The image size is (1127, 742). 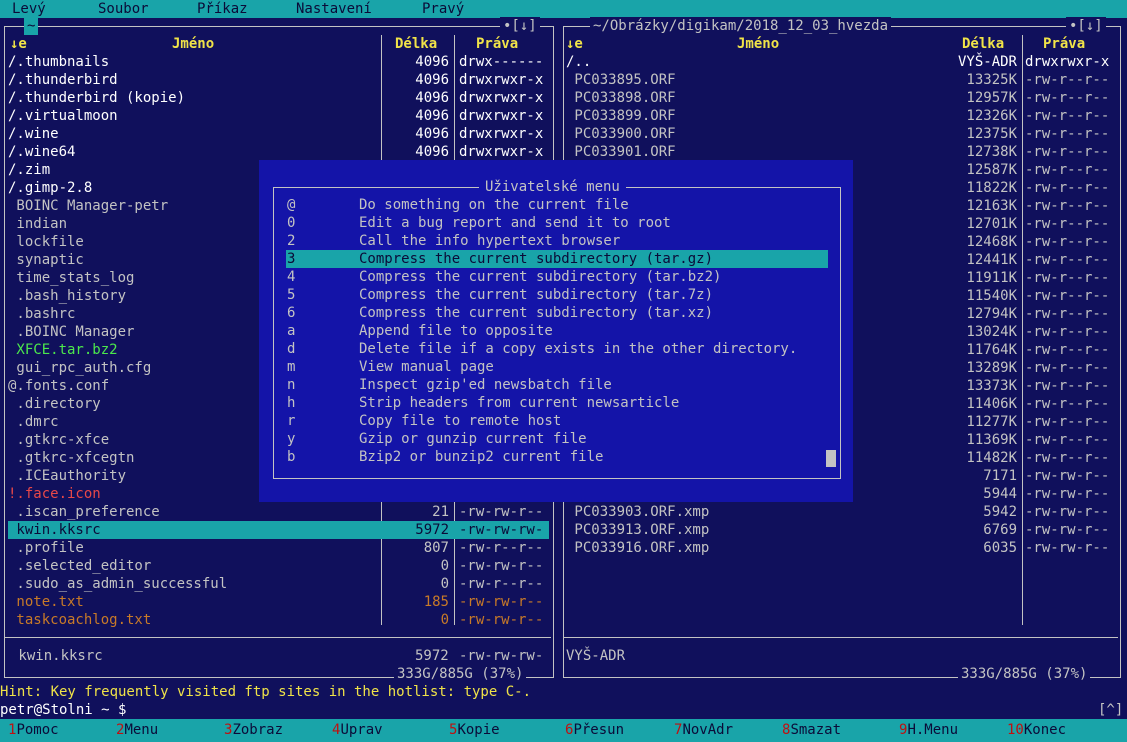 I want to click on file-name: .ICEauthority, so click(x=67, y=476).